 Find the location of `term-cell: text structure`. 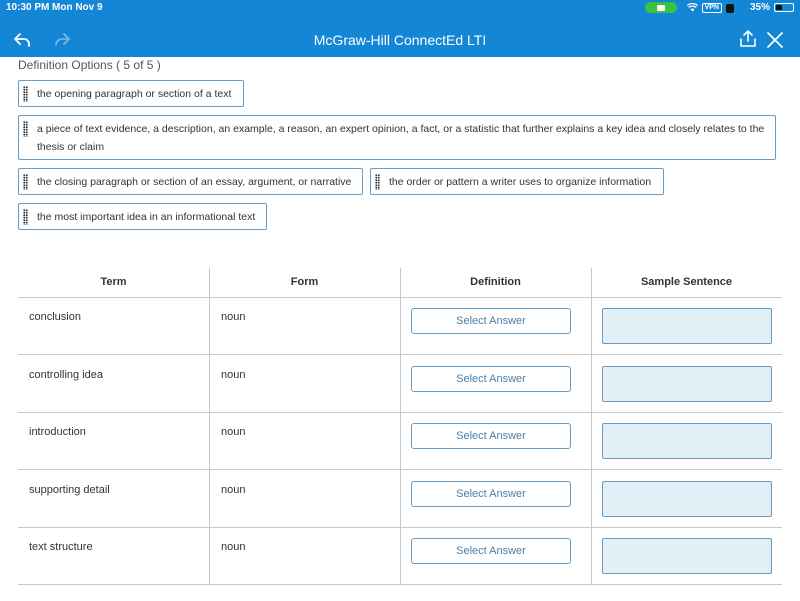

term-cell: text structure is located at coordinates (61, 547).